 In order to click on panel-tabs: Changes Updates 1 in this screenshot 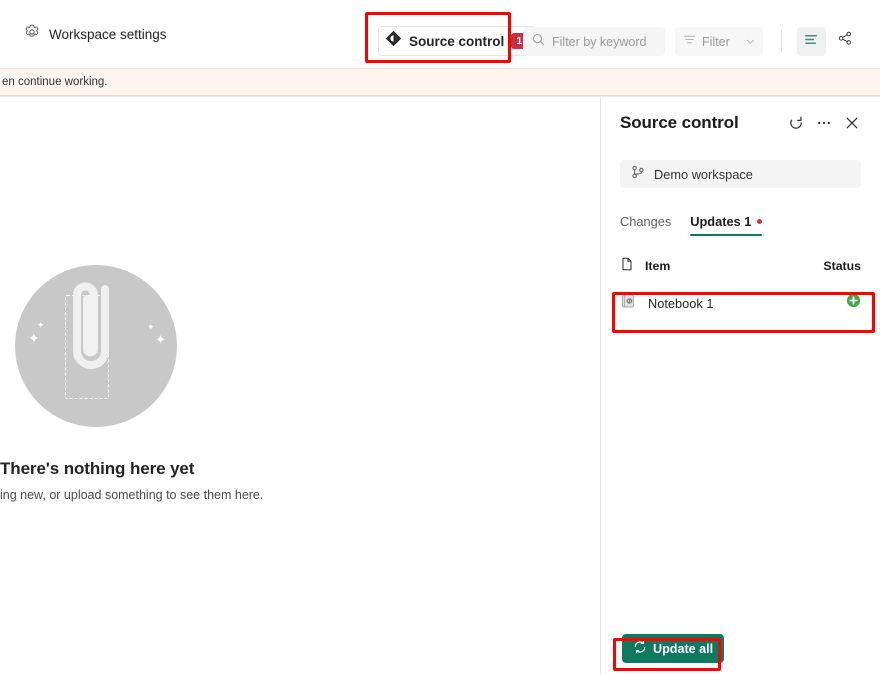, I will do `click(750, 221)`.